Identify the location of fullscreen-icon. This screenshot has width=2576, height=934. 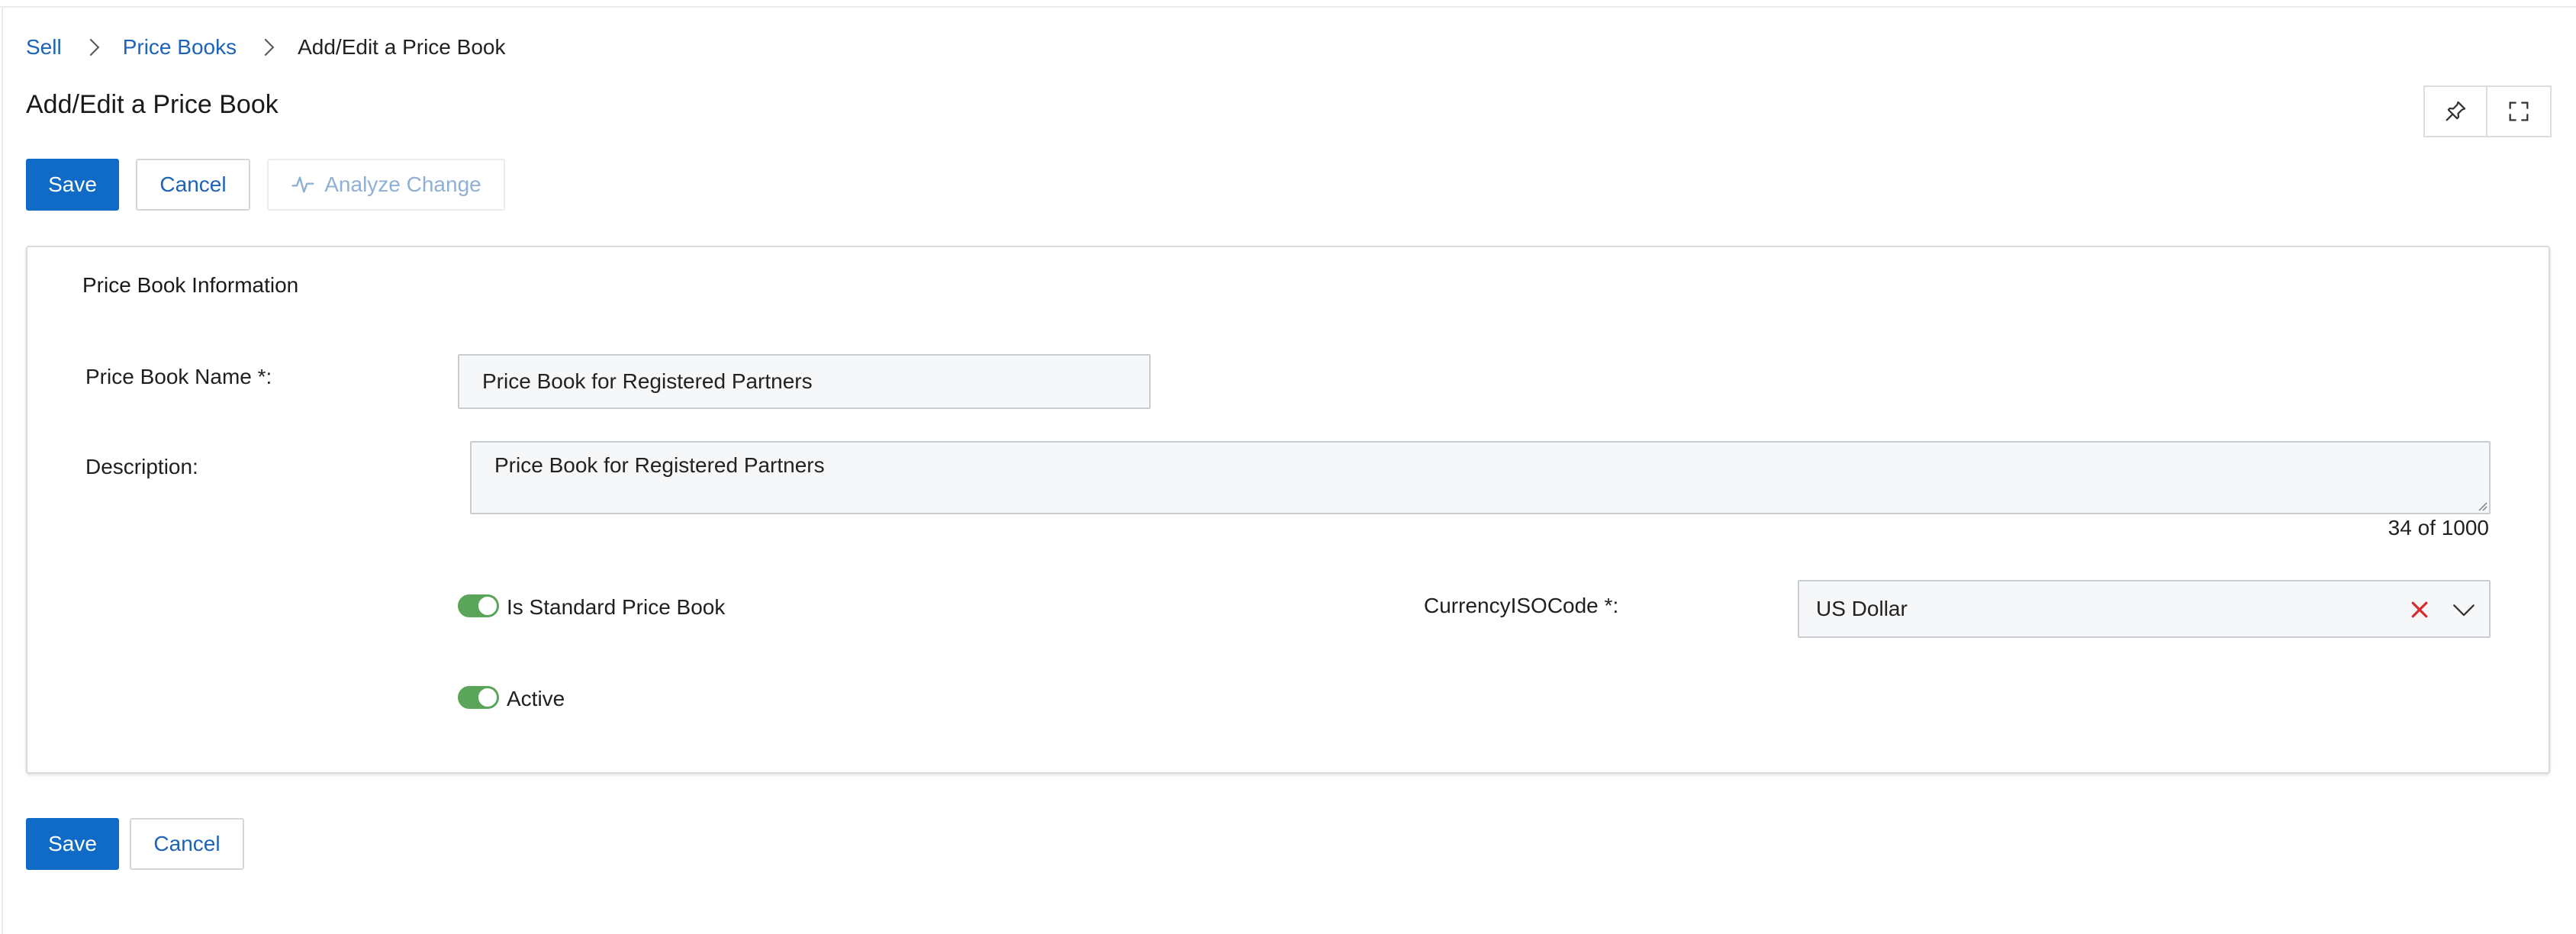
(2519, 111).